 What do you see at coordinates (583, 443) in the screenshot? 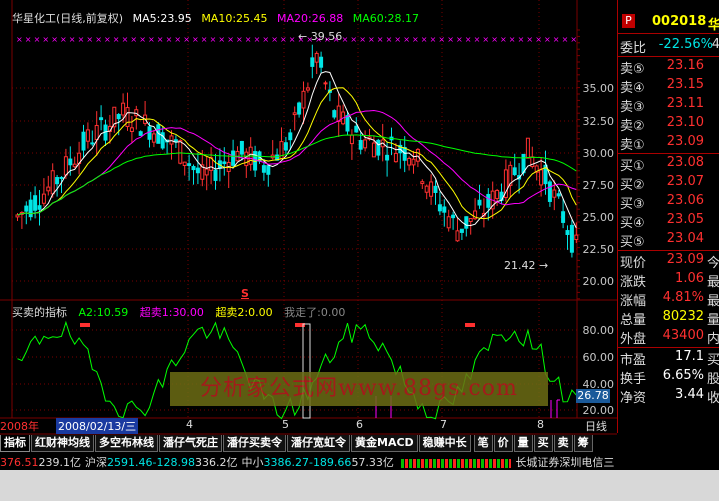
I see `tab-chou: 筹` at bounding box center [583, 443].